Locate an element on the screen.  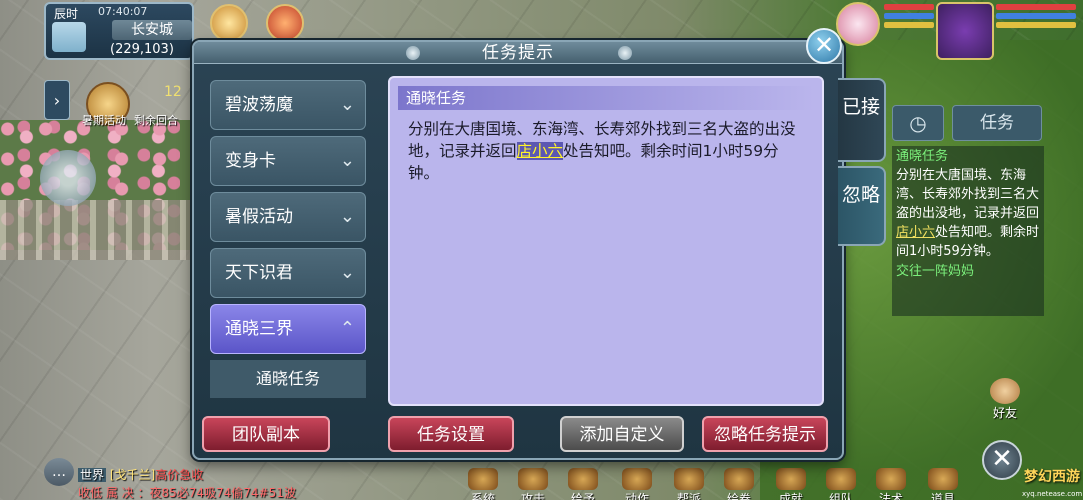
category-label: 通晓三界 is located at coordinates (259, 329).